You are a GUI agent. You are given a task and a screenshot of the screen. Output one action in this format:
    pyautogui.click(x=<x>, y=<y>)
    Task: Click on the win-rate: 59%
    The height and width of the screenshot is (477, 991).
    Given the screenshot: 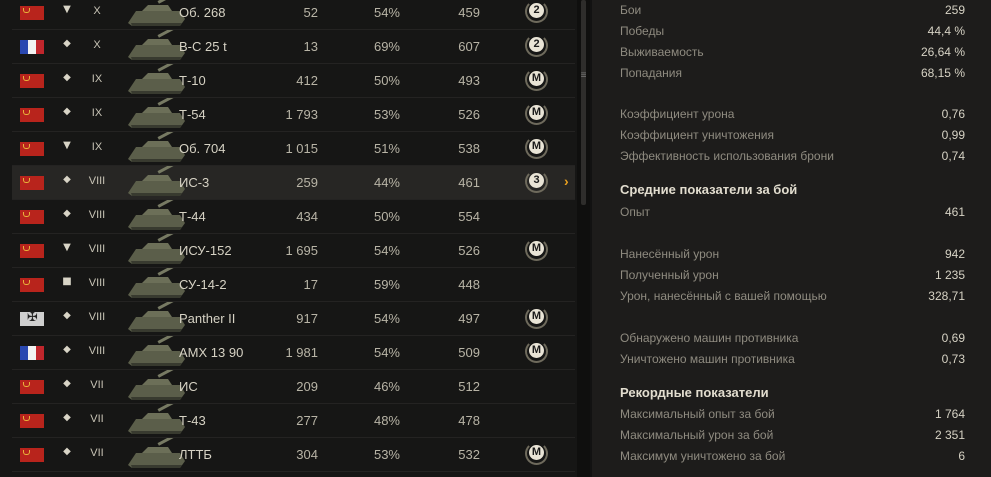 What is the action you would take?
    pyautogui.click(x=386, y=284)
    